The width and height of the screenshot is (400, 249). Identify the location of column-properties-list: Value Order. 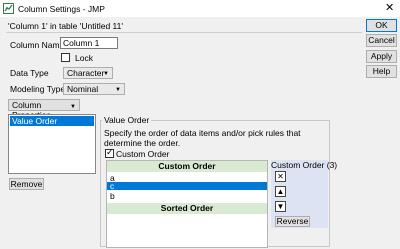
(52, 144).